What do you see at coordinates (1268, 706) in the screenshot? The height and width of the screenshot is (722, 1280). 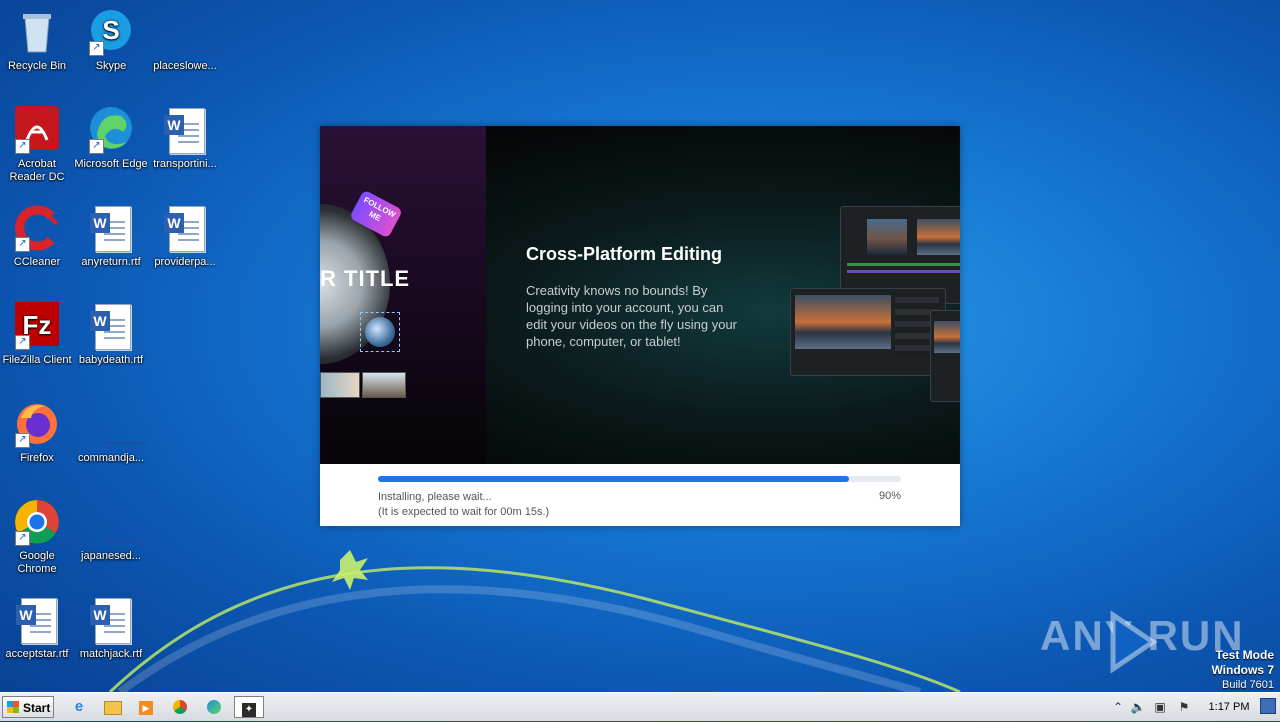 I see `show-desktop-button` at bounding box center [1268, 706].